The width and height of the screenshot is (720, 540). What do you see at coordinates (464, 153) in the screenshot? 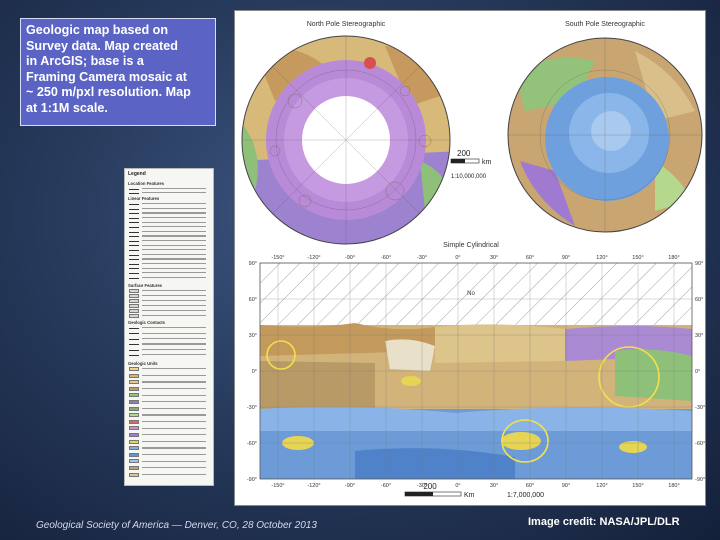
I see `svg-text: 200` at bounding box center [464, 153].